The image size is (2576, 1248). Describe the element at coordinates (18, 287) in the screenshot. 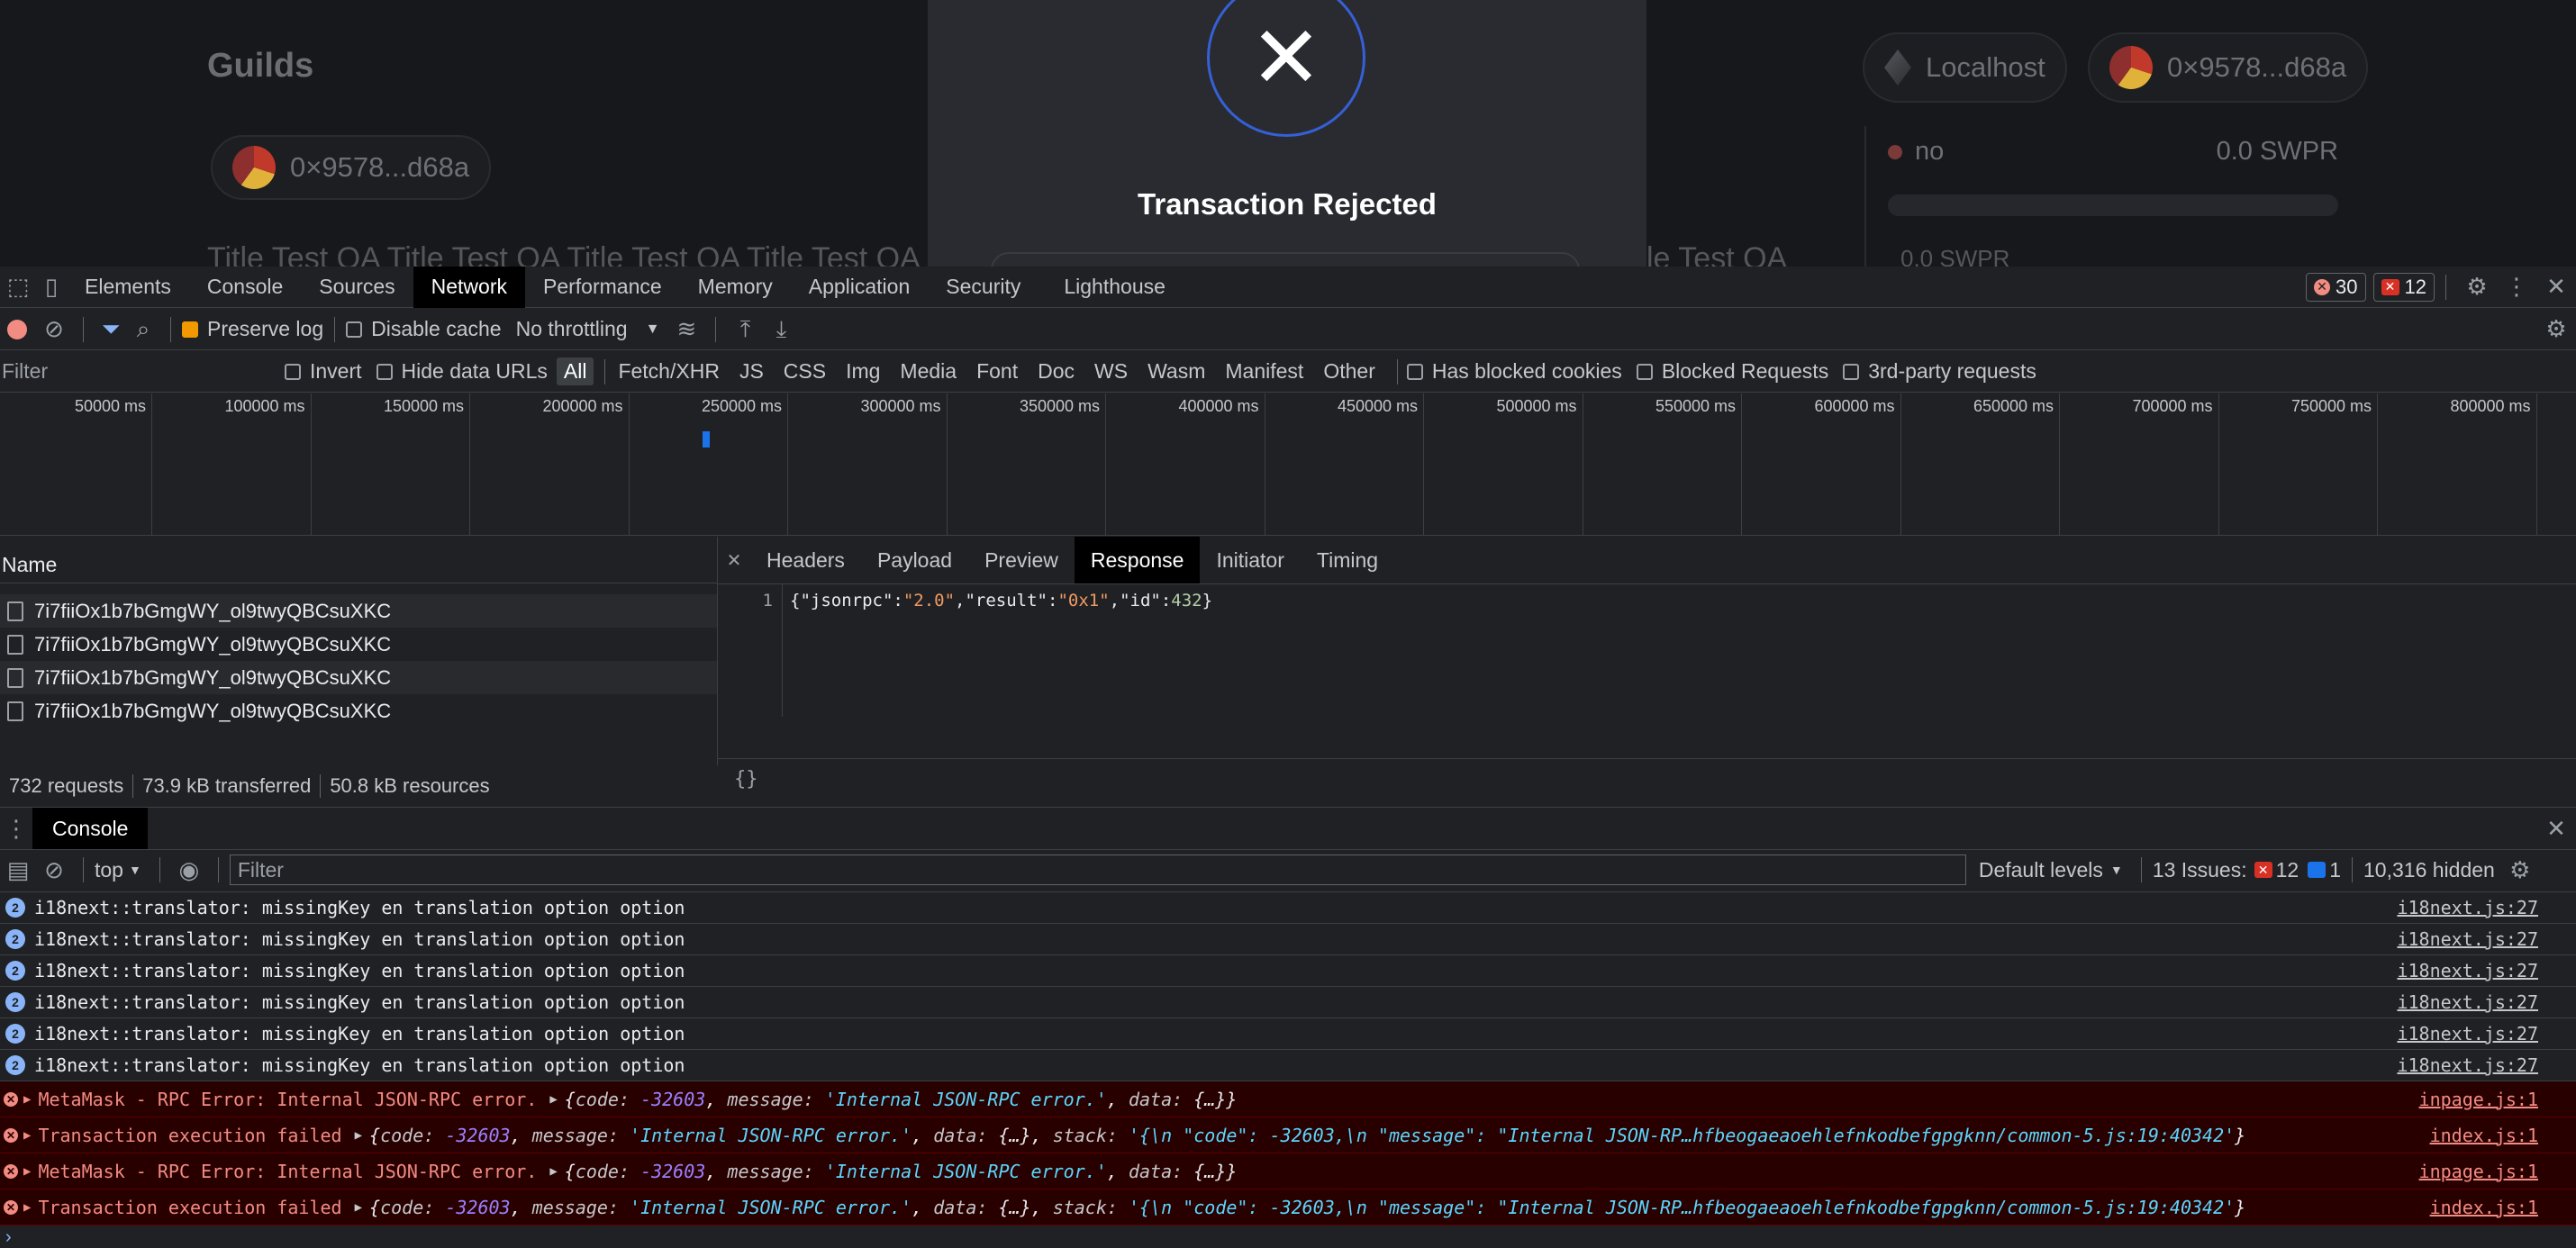

I see `inspect-icon: ⬚` at that location.